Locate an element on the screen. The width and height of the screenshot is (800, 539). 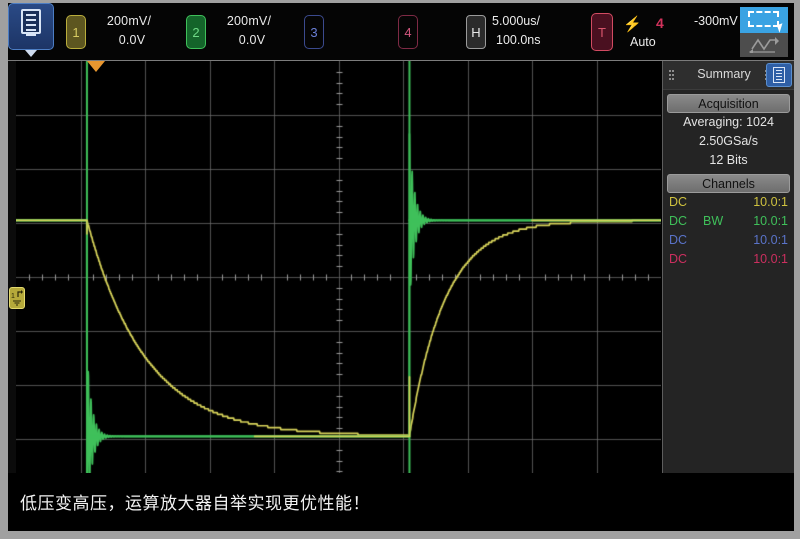
channel-1-scale: 200mV/ is located at coordinates (129, 21).